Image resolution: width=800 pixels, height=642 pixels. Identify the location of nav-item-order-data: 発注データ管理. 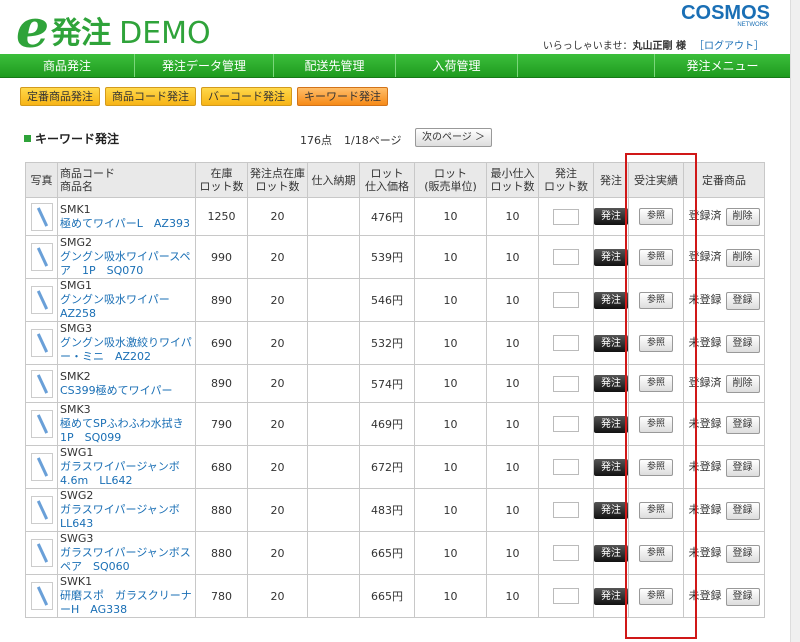
(204, 65).